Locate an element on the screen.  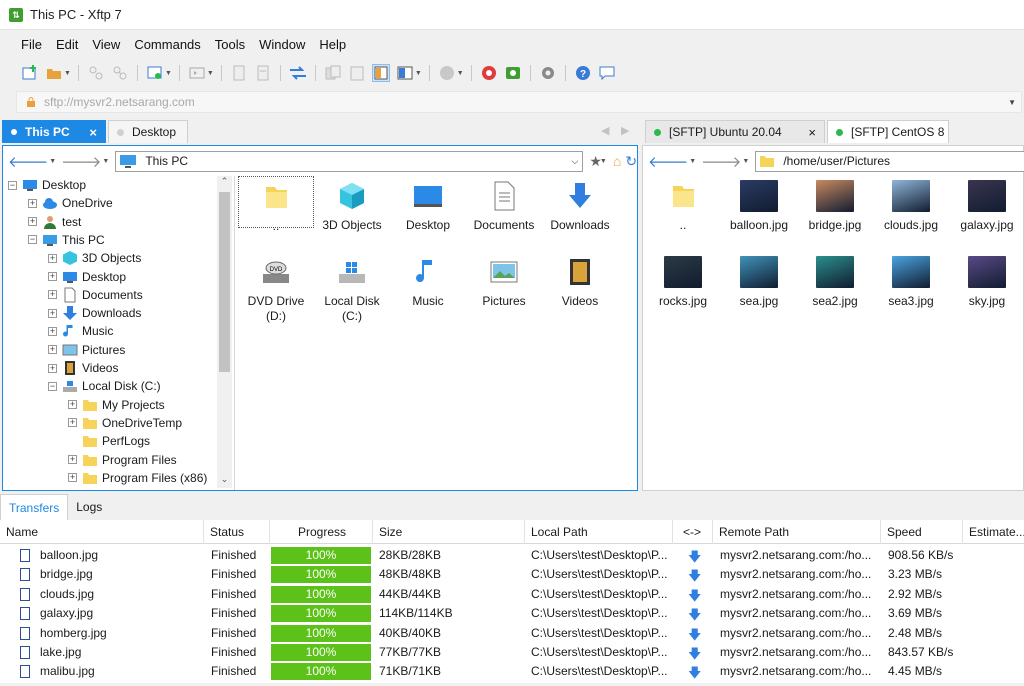
address-input: sftp://mysvr2.netsarang.com is located at coordinates (526, 102).